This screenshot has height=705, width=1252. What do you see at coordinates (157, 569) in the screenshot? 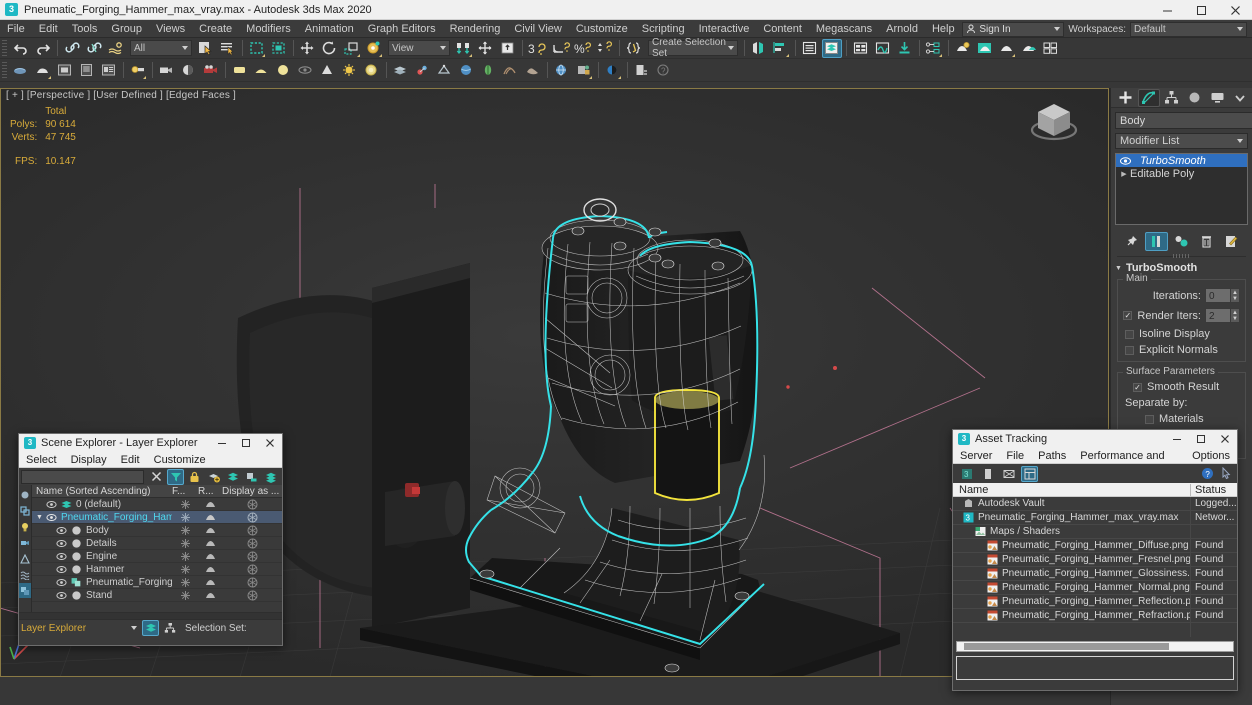
I see `table-row: Hammer` at bounding box center [157, 569].